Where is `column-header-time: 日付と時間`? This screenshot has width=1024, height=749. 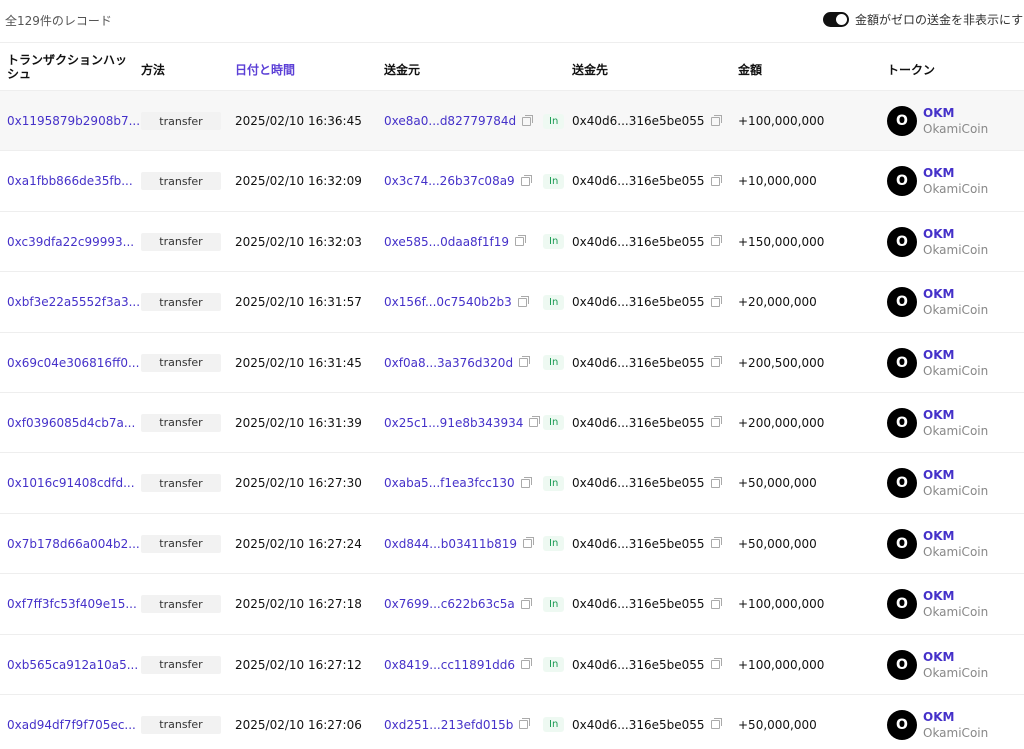 column-header-time: 日付と時間 is located at coordinates (265, 69).